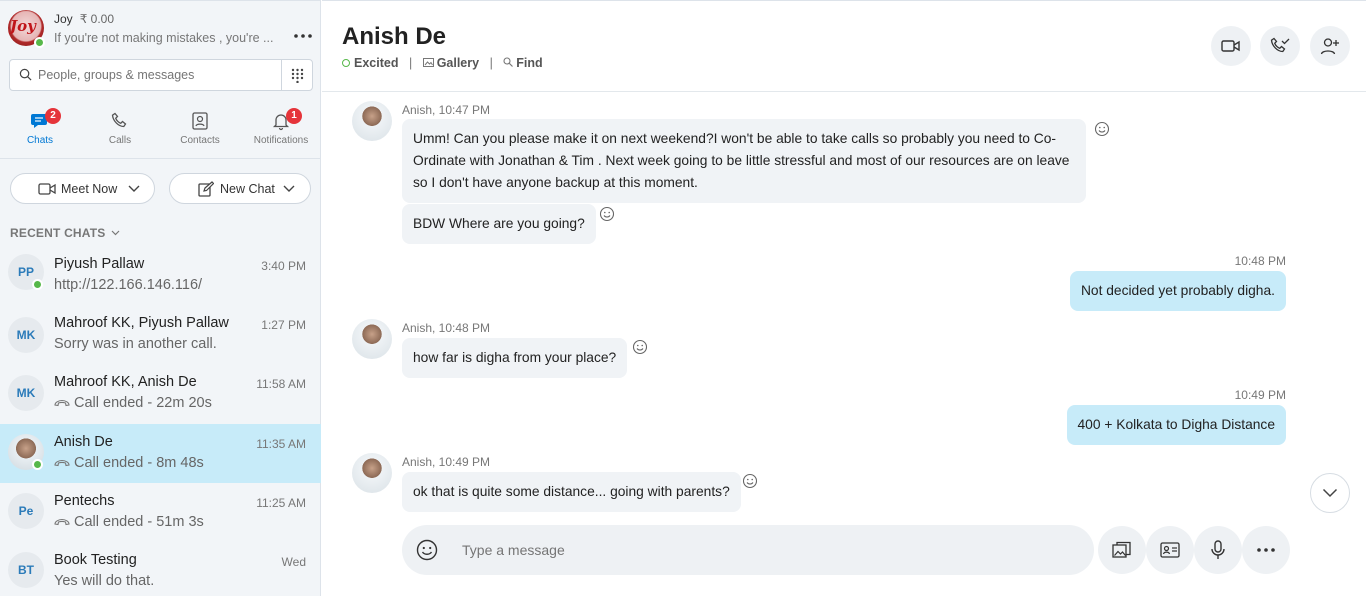 The height and width of the screenshot is (596, 1366). Describe the element at coordinates (97, 19) in the screenshot. I see `profile-credit: ₹ 0.00` at that location.